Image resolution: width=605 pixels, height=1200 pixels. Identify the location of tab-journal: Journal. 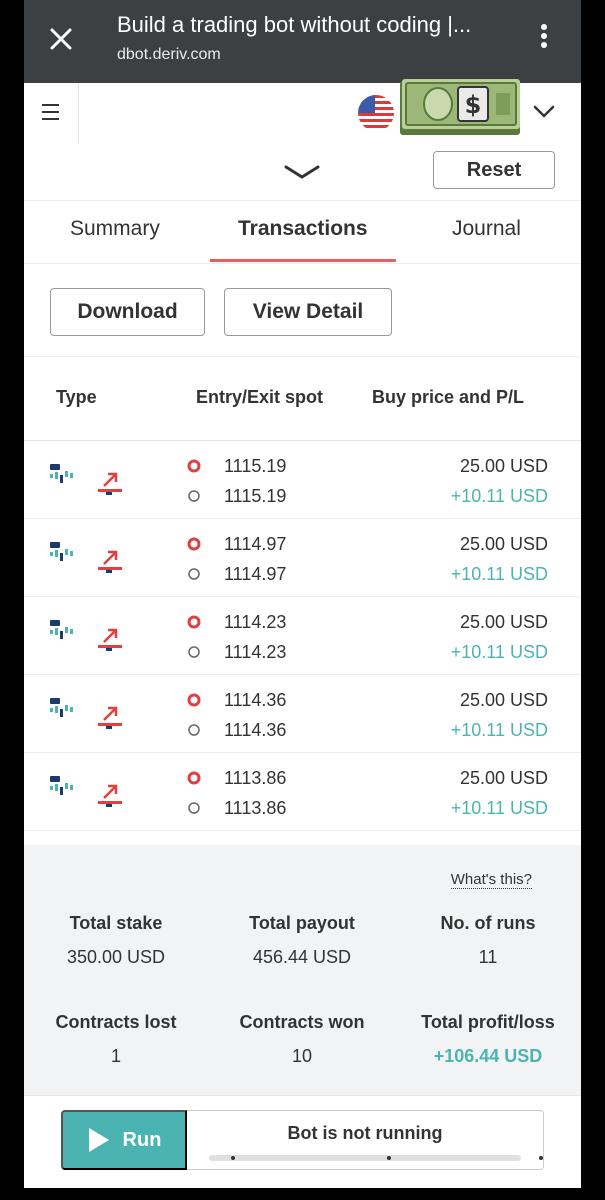
(486, 229).